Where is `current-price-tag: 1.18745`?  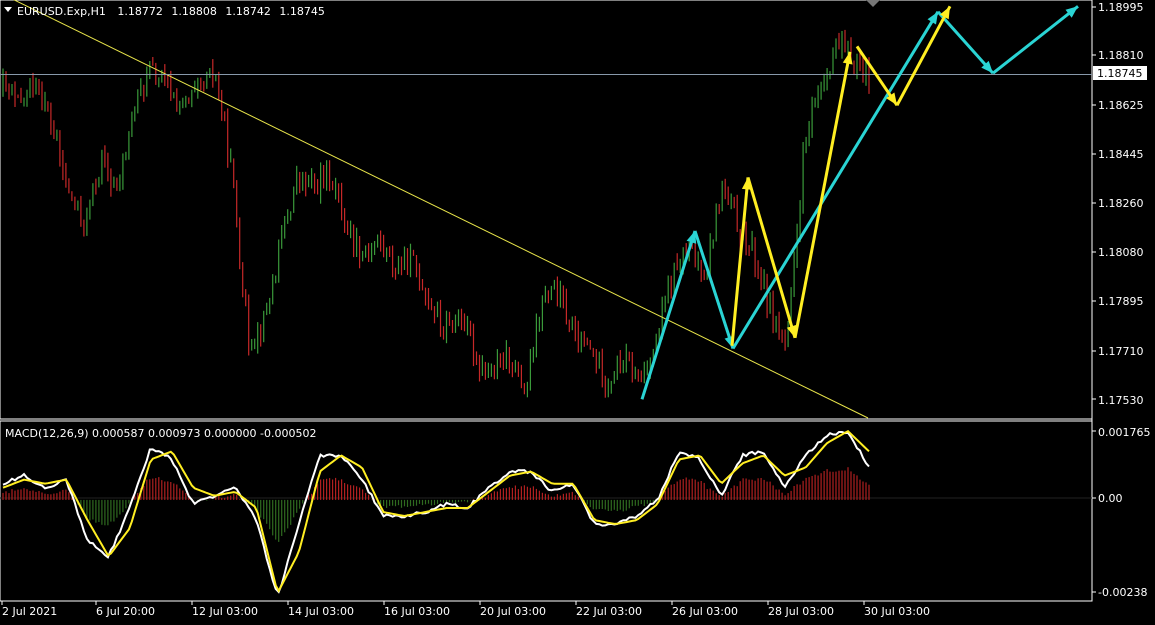 current-price-tag: 1.18745 is located at coordinates (1120, 73).